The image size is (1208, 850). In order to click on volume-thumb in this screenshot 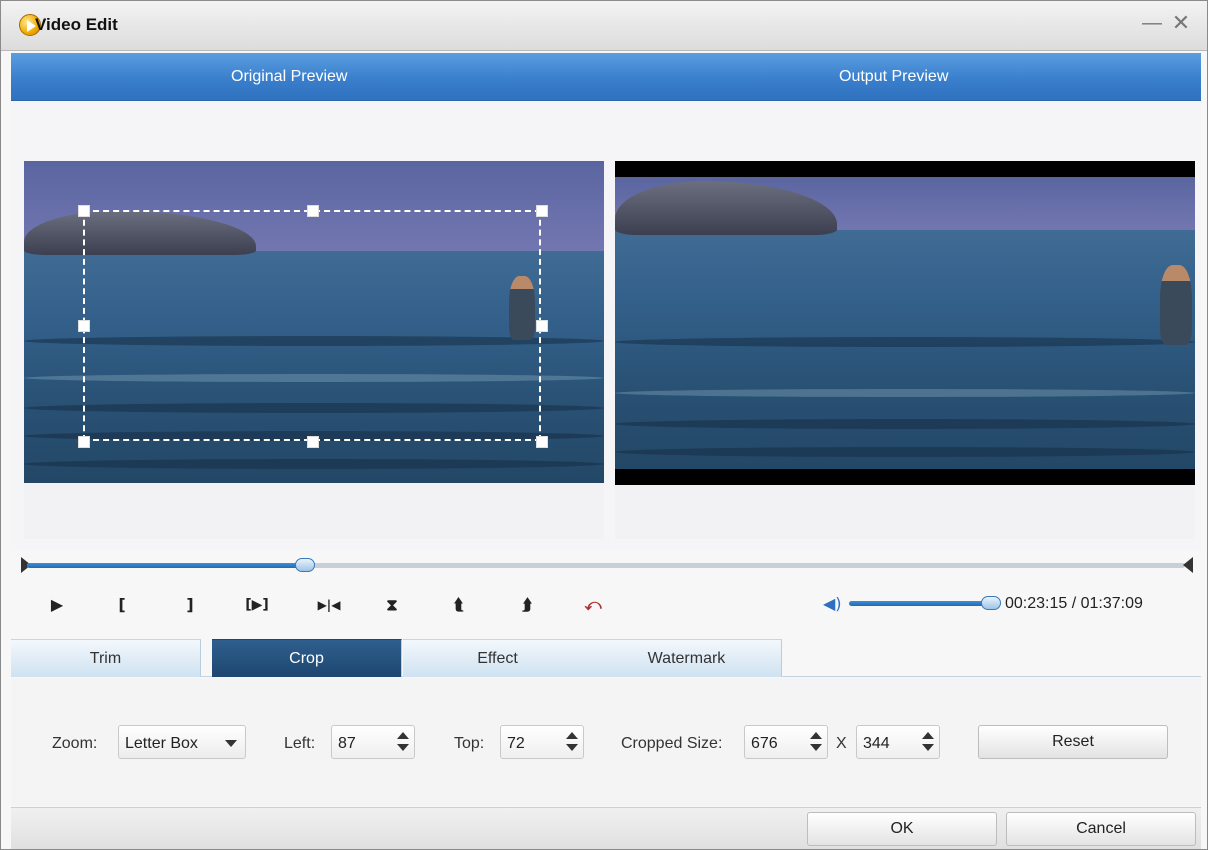, I will do `click(991, 603)`.